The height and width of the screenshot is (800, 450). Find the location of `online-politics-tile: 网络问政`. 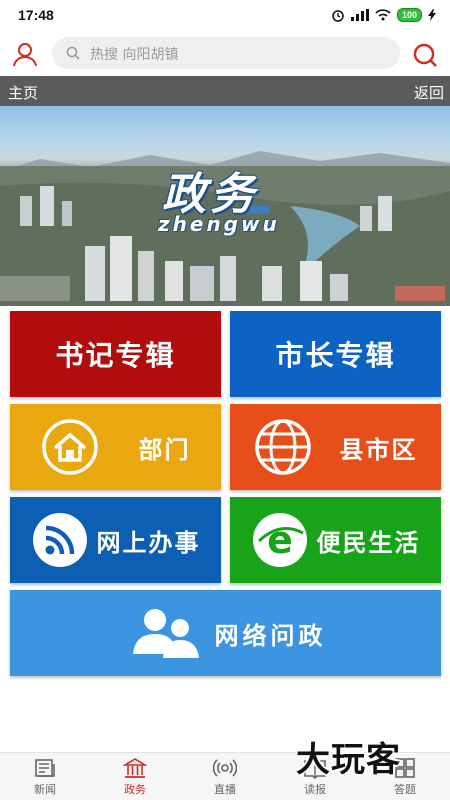

online-politics-tile: 网络问政 is located at coordinates (225, 633).